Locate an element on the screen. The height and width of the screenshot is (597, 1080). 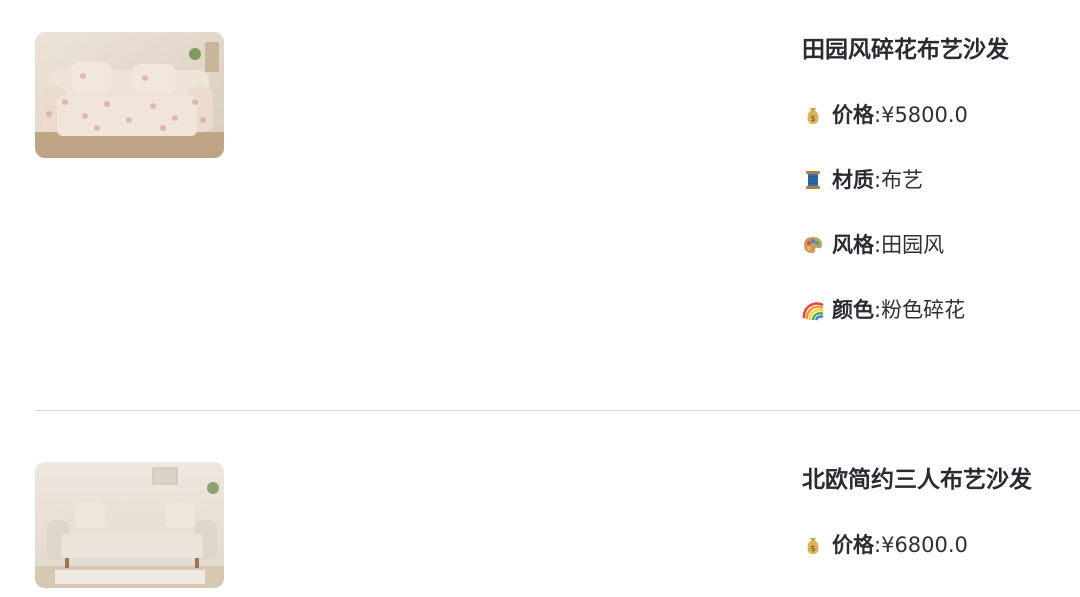
material-row: 材质: 布艺 is located at coordinates (941, 180).